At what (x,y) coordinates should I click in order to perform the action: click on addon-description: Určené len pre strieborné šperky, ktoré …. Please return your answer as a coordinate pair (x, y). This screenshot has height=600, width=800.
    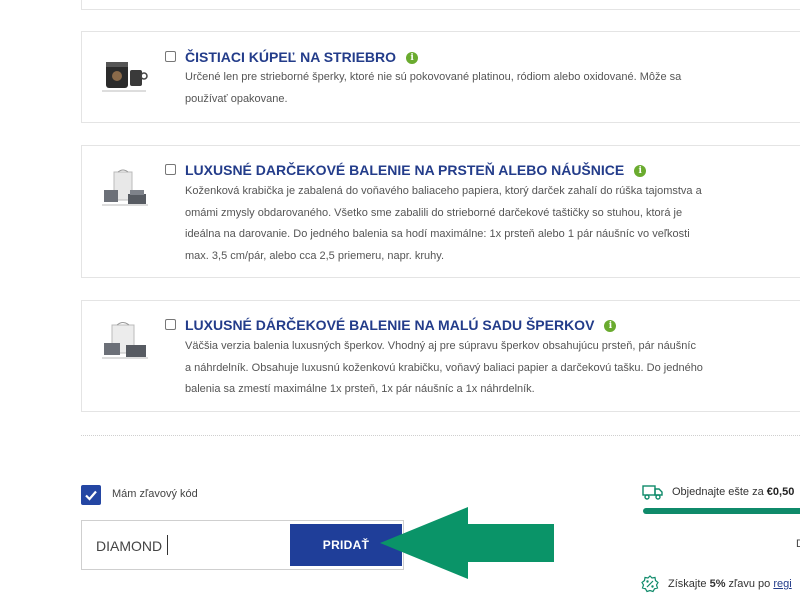
    Looking at the image, I should click on (433, 88).